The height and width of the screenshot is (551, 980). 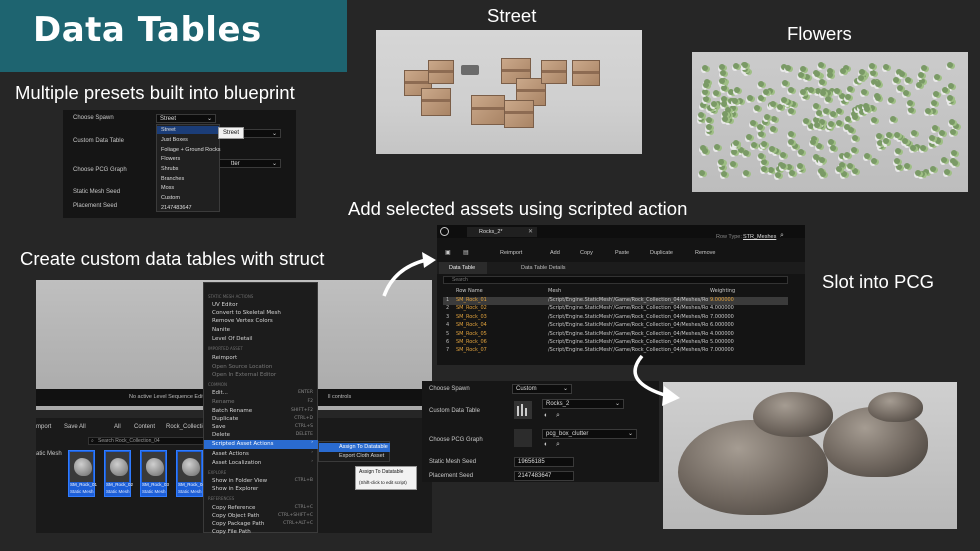 What do you see at coordinates (722, 291) in the screenshot?
I see `column-header-weighting: Weighting` at bounding box center [722, 291].